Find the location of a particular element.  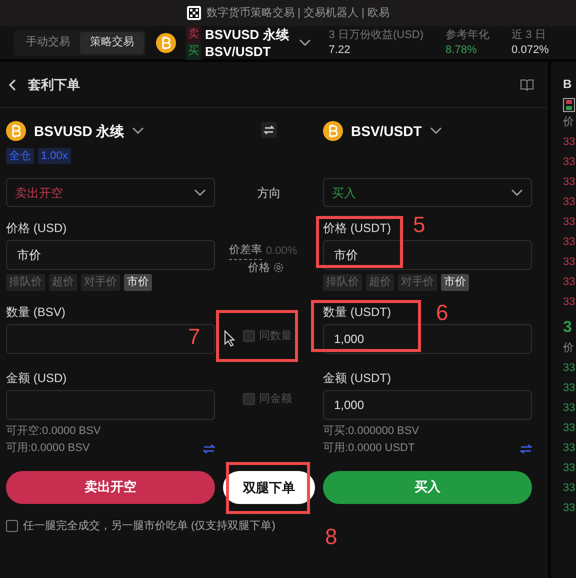

submit-button: 卖出开空 is located at coordinates (110, 487).